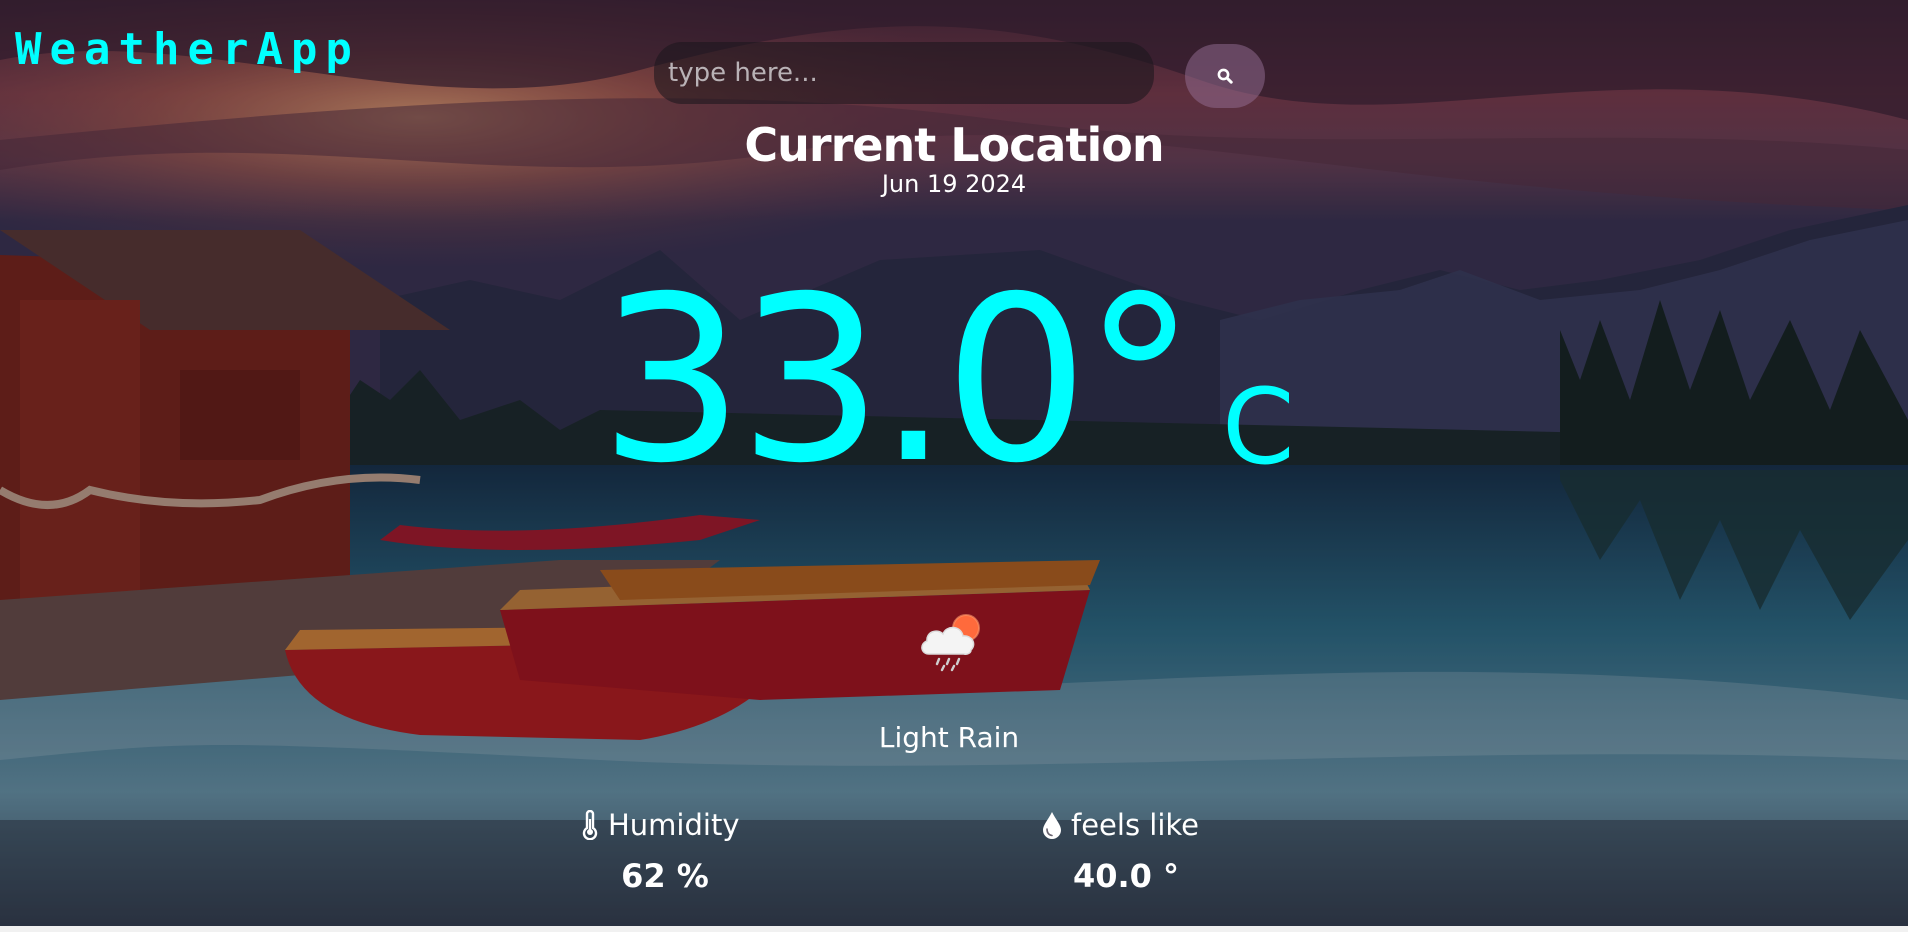  Describe the element at coordinates (949, 737) in the screenshot. I see `weather-condition: Light Rain` at that location.